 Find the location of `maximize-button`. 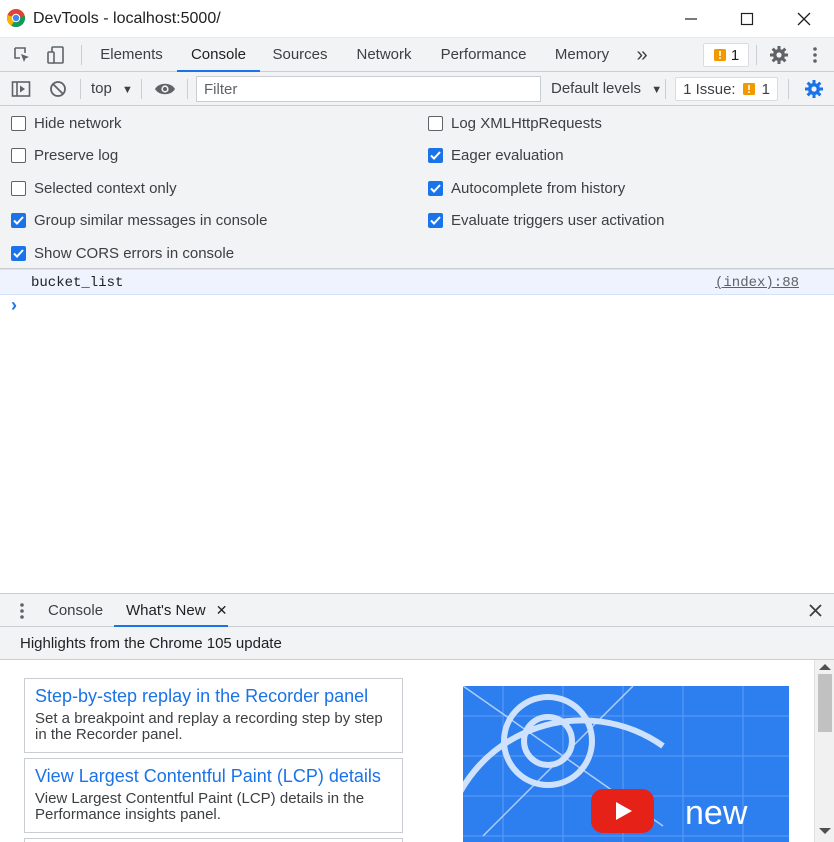

maximize-button is located at coordinates (747, 19).